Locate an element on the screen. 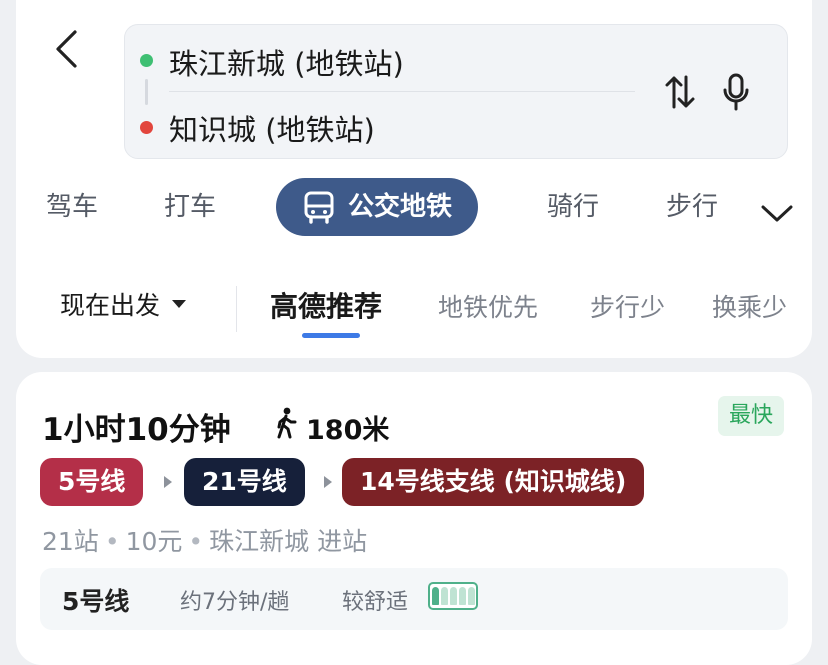 This screenshot has height=665, width=828. depart-time-label: 现在出发 is located at coordinates (110, 305).